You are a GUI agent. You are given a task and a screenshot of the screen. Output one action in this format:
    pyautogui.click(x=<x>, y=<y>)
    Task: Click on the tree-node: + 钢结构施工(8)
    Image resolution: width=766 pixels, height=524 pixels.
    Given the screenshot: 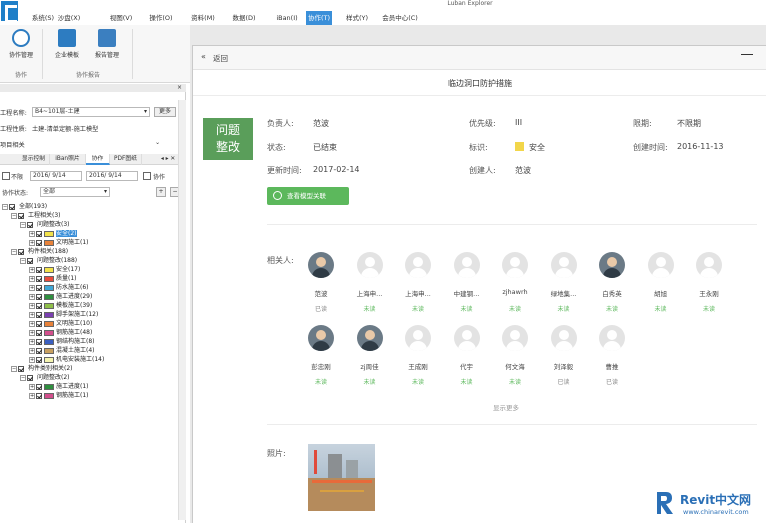 What is the action you would take?
    pyautogui.click(x=62, y=342)
    